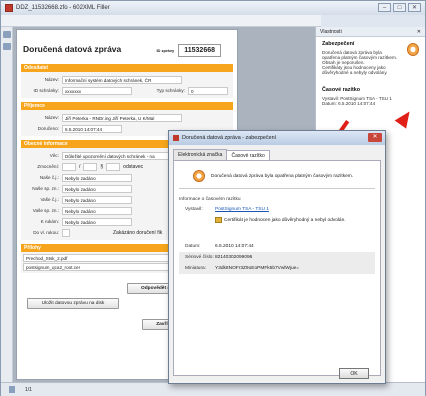  What do you see at coordinates (234, 246) in the screenshot?
I see `date-value: 6.5.2010 14:07:44` at bounding box center [234, 246].